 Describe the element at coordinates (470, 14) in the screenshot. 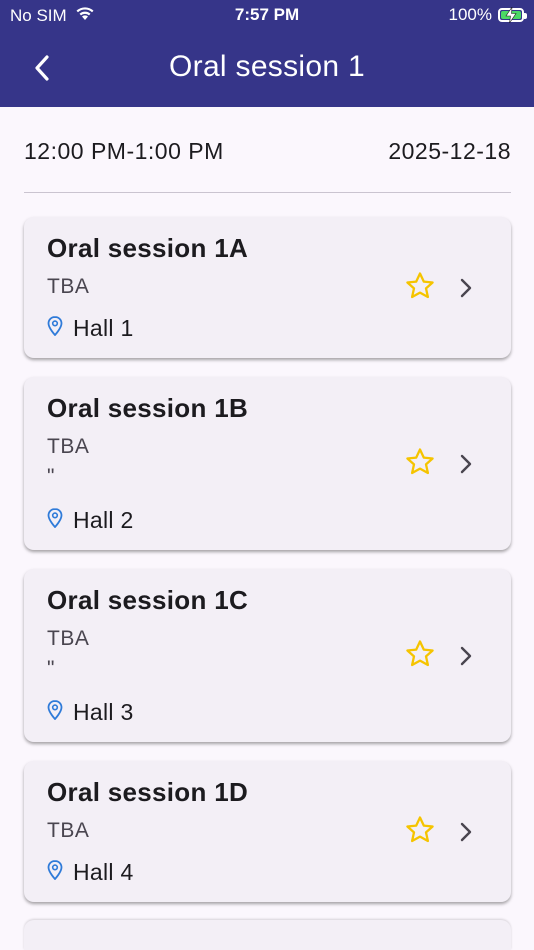

I see `battery-percent: 100%` at that location.